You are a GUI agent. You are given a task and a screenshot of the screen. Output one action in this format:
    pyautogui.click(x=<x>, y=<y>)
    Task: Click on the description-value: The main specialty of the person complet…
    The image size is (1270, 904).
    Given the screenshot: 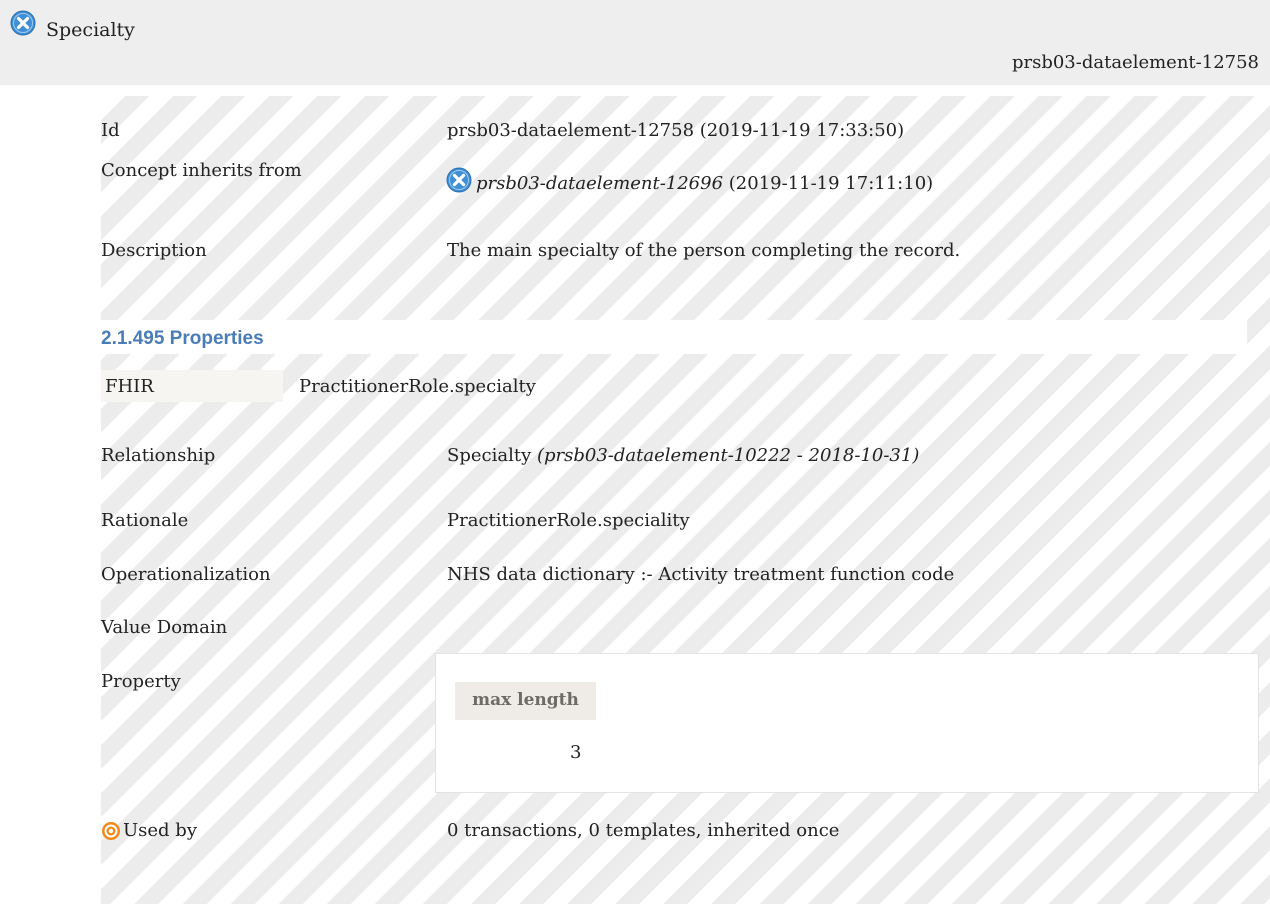 What is the action you would take?
    pyautogui.click(x=704, y=250)
    